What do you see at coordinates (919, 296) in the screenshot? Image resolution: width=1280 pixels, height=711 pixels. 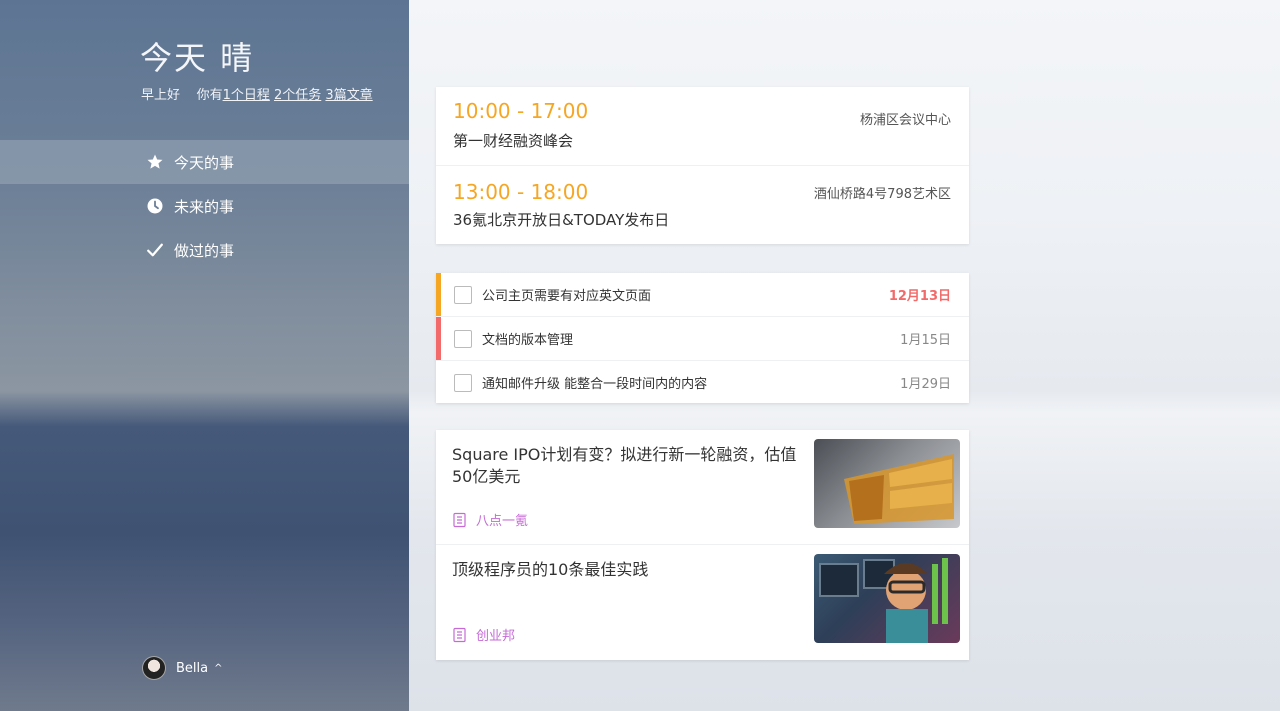 I see `task-date: 12月13日` at bounding box center [919, 296].